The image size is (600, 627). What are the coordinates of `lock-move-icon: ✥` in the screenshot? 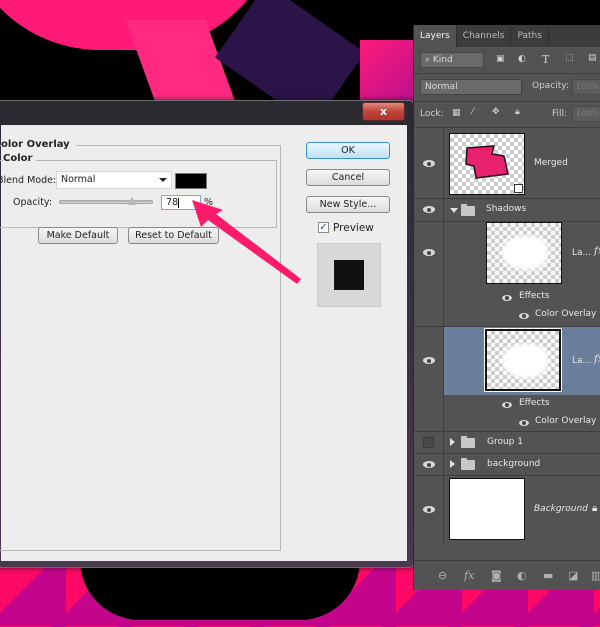 It's located at (496, 112).